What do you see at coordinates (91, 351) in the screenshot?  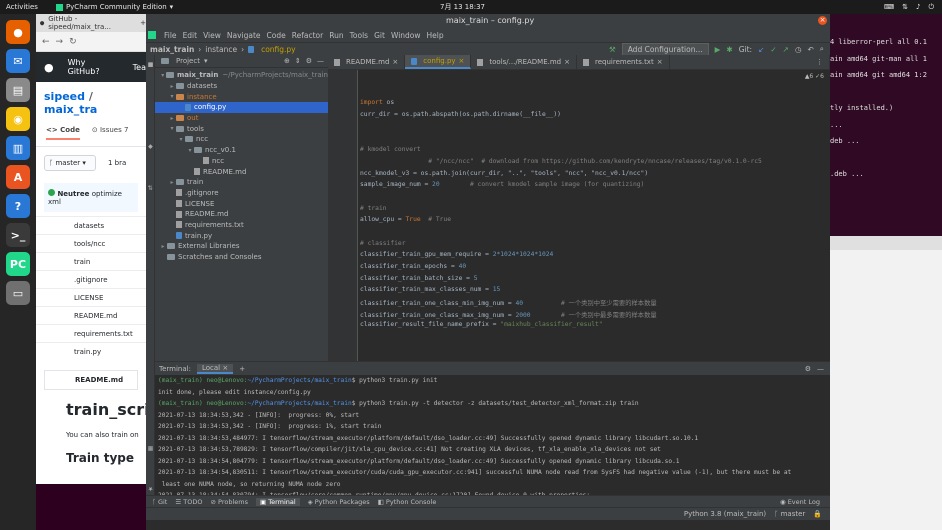 I see `file-list-item: train.py` at bounding box center [91, 351].